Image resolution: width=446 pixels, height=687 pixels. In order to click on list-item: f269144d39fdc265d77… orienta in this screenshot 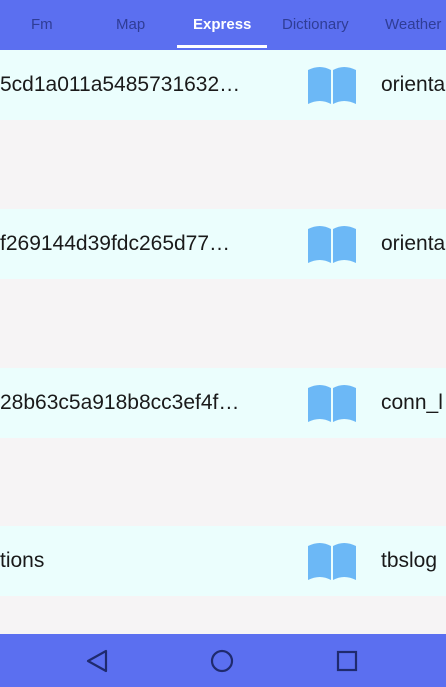, I will do `click(223, 244)`.